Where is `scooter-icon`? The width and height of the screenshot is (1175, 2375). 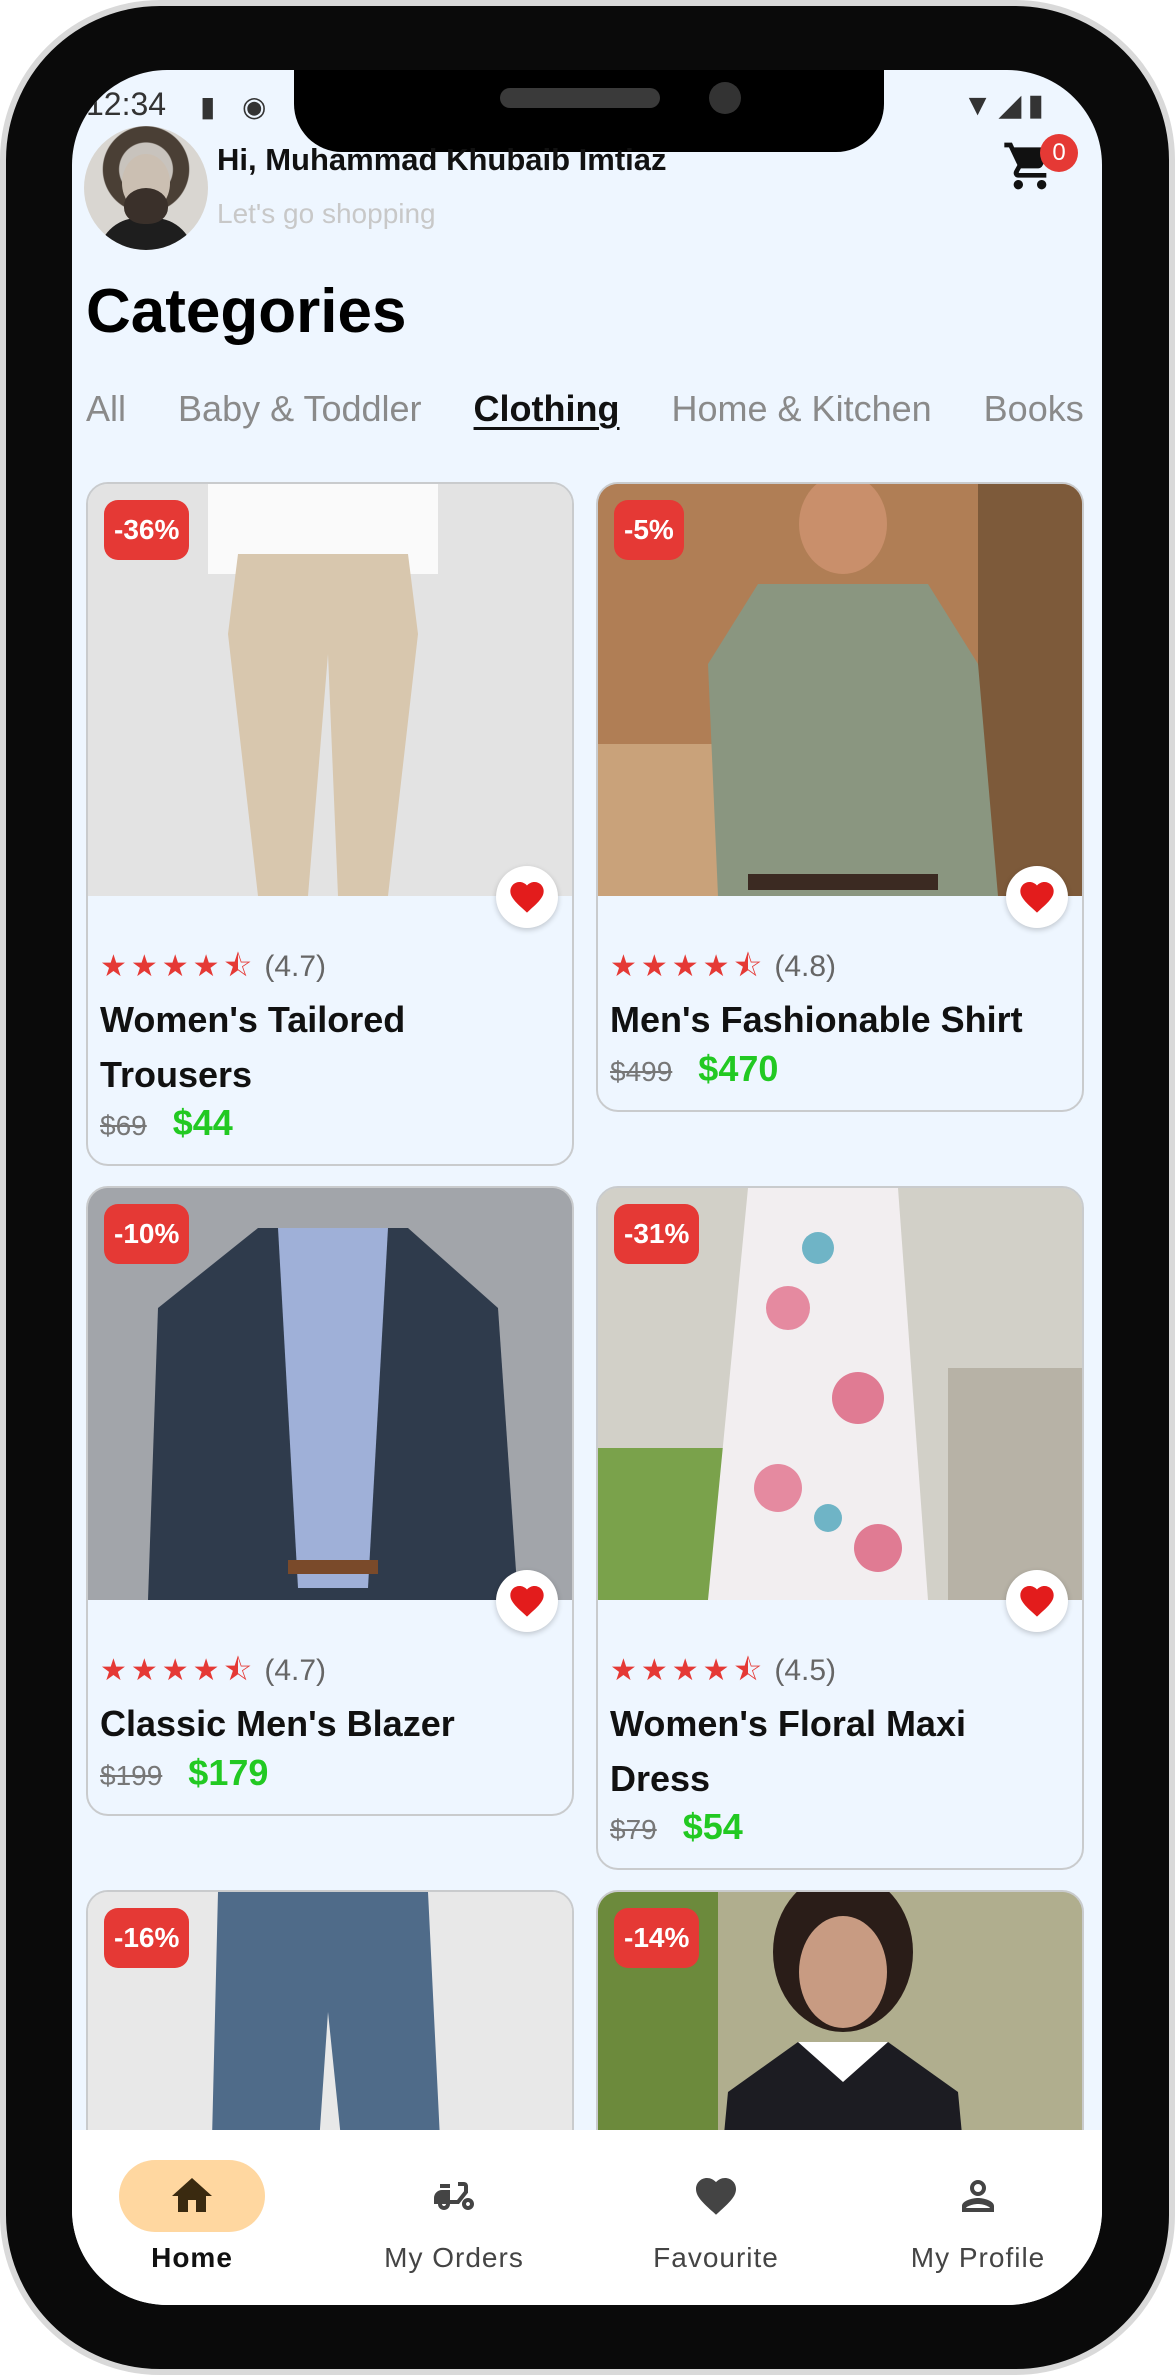 scooter-icon is located at coordinates (454, 2195).